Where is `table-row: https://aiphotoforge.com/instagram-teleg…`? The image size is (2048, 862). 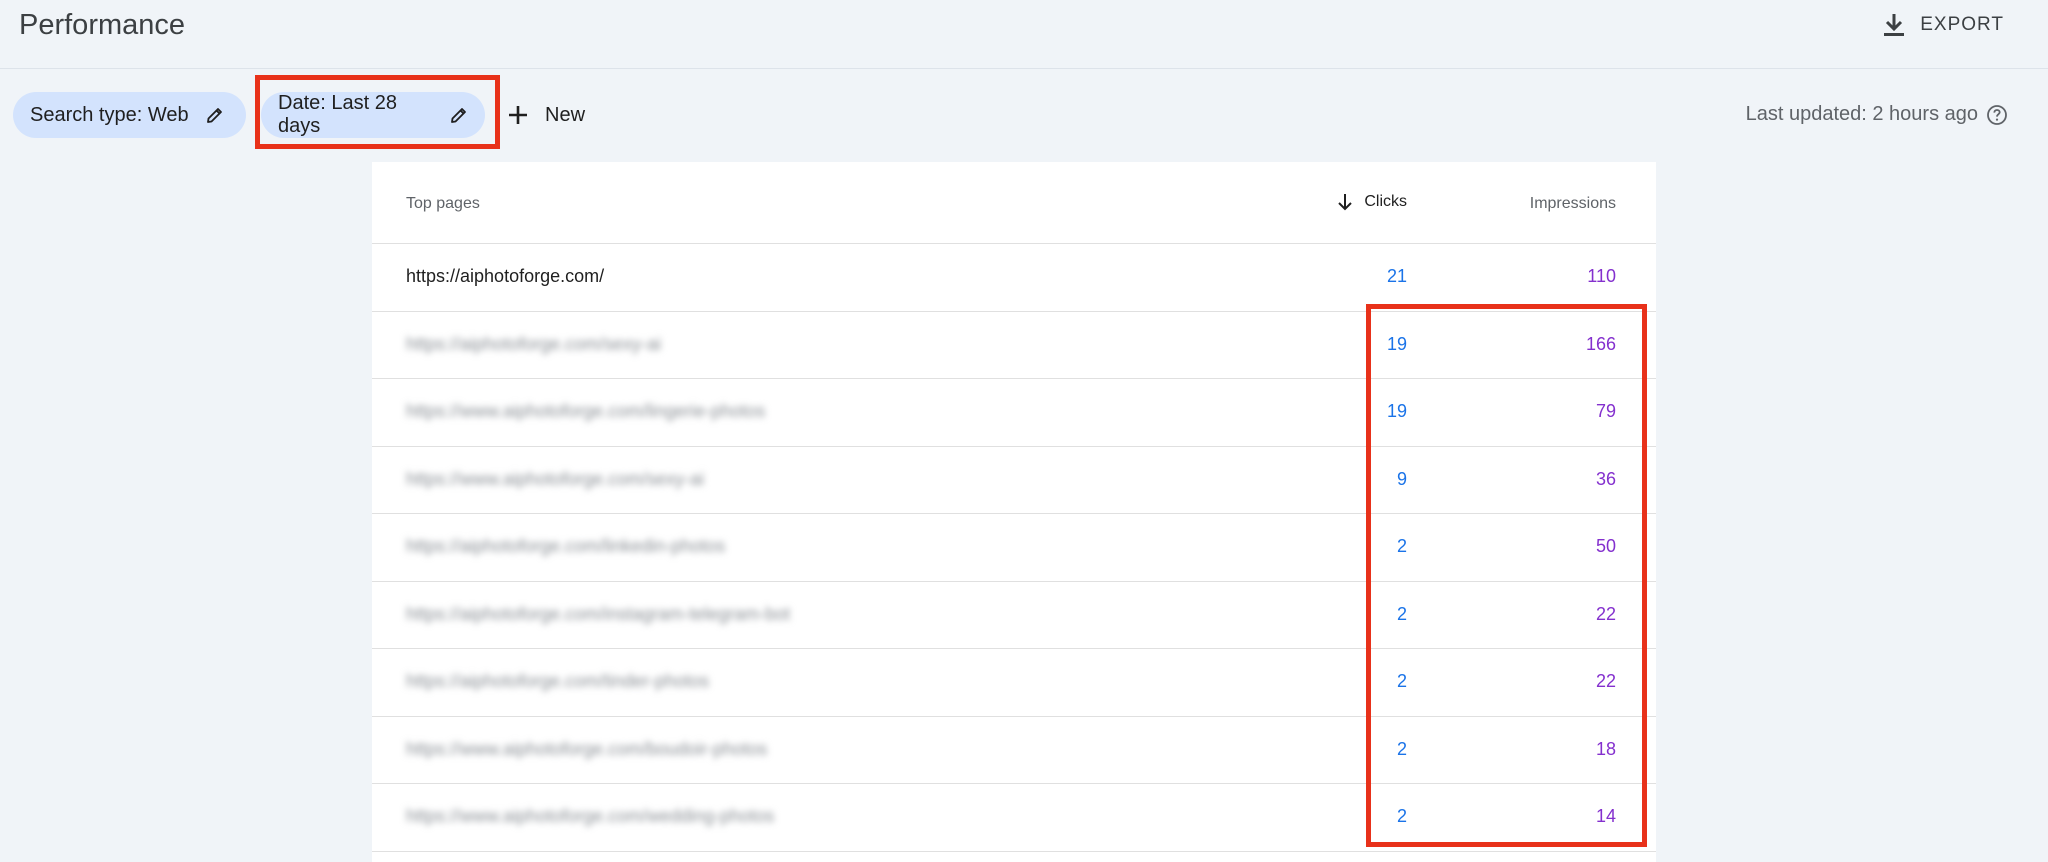 table-row: https://aiphotoforge.com/instagram-teleg… is located at coordinates (1014, 615).